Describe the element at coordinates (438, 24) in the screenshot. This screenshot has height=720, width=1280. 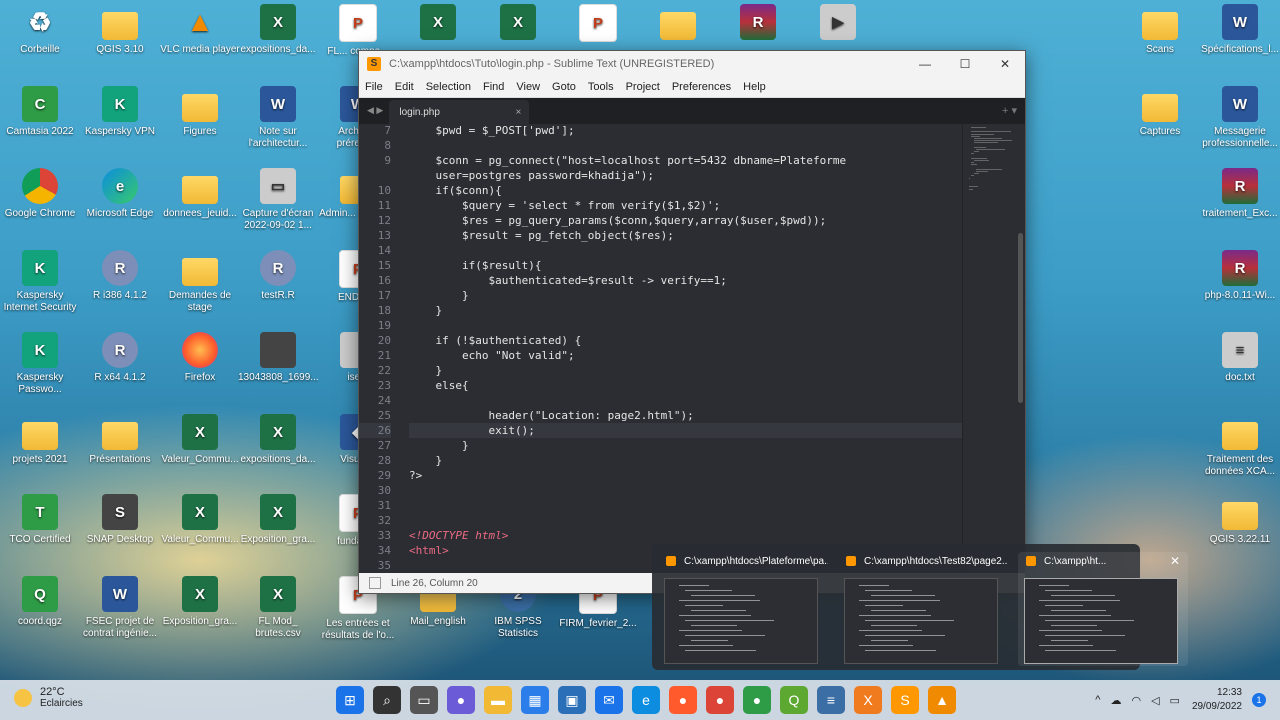
I see `desktop-icon: X` at that location.